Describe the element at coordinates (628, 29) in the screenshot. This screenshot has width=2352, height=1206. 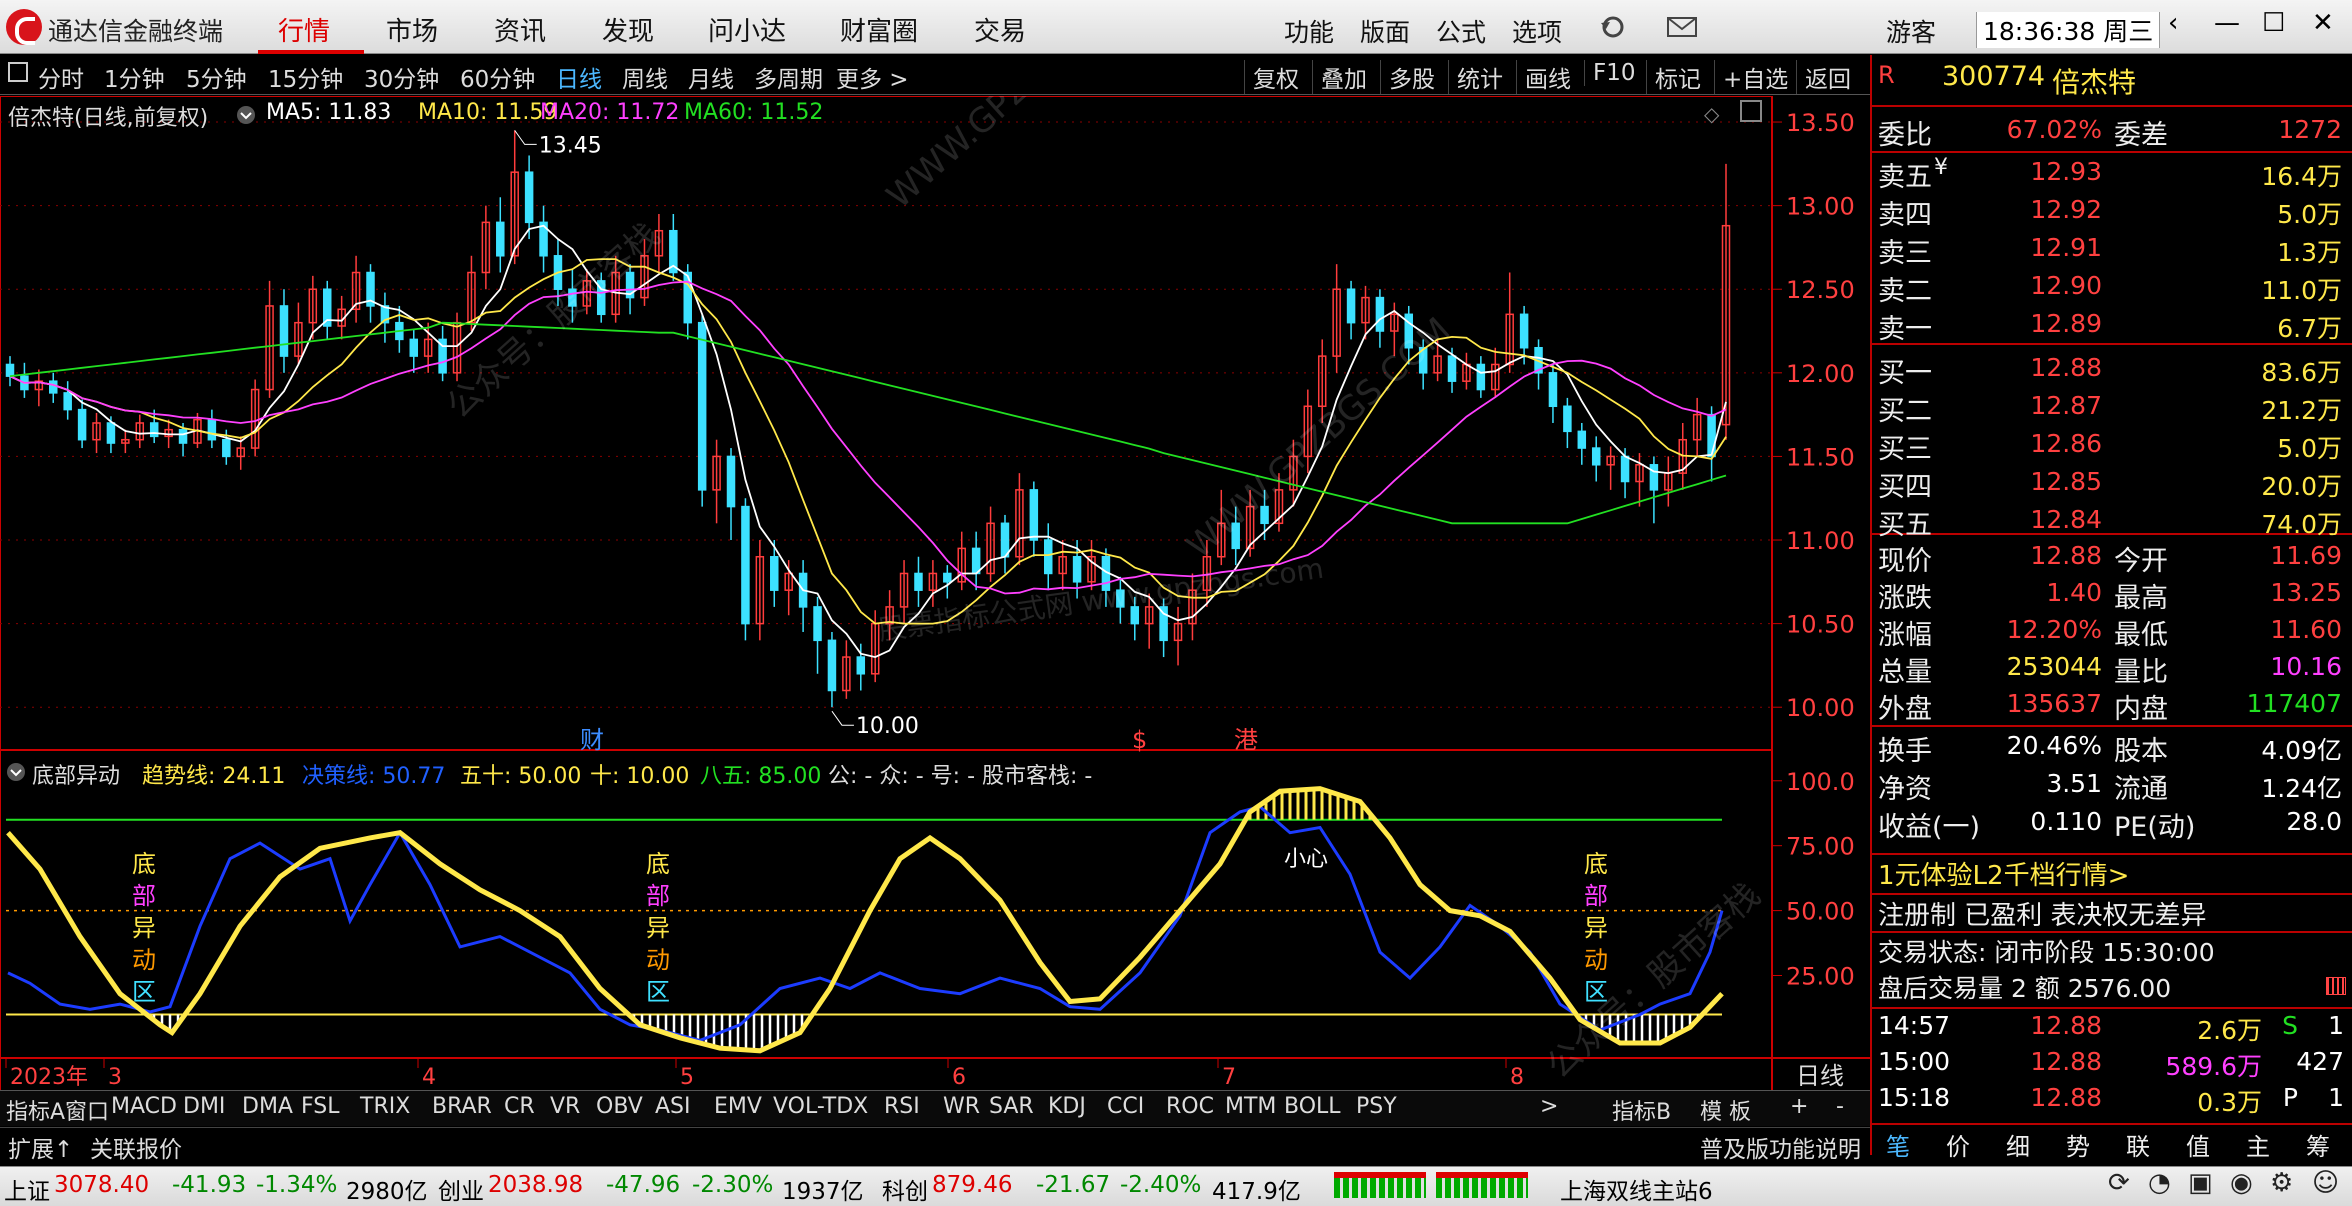
I see `nav-faxian: 发现` at that location.